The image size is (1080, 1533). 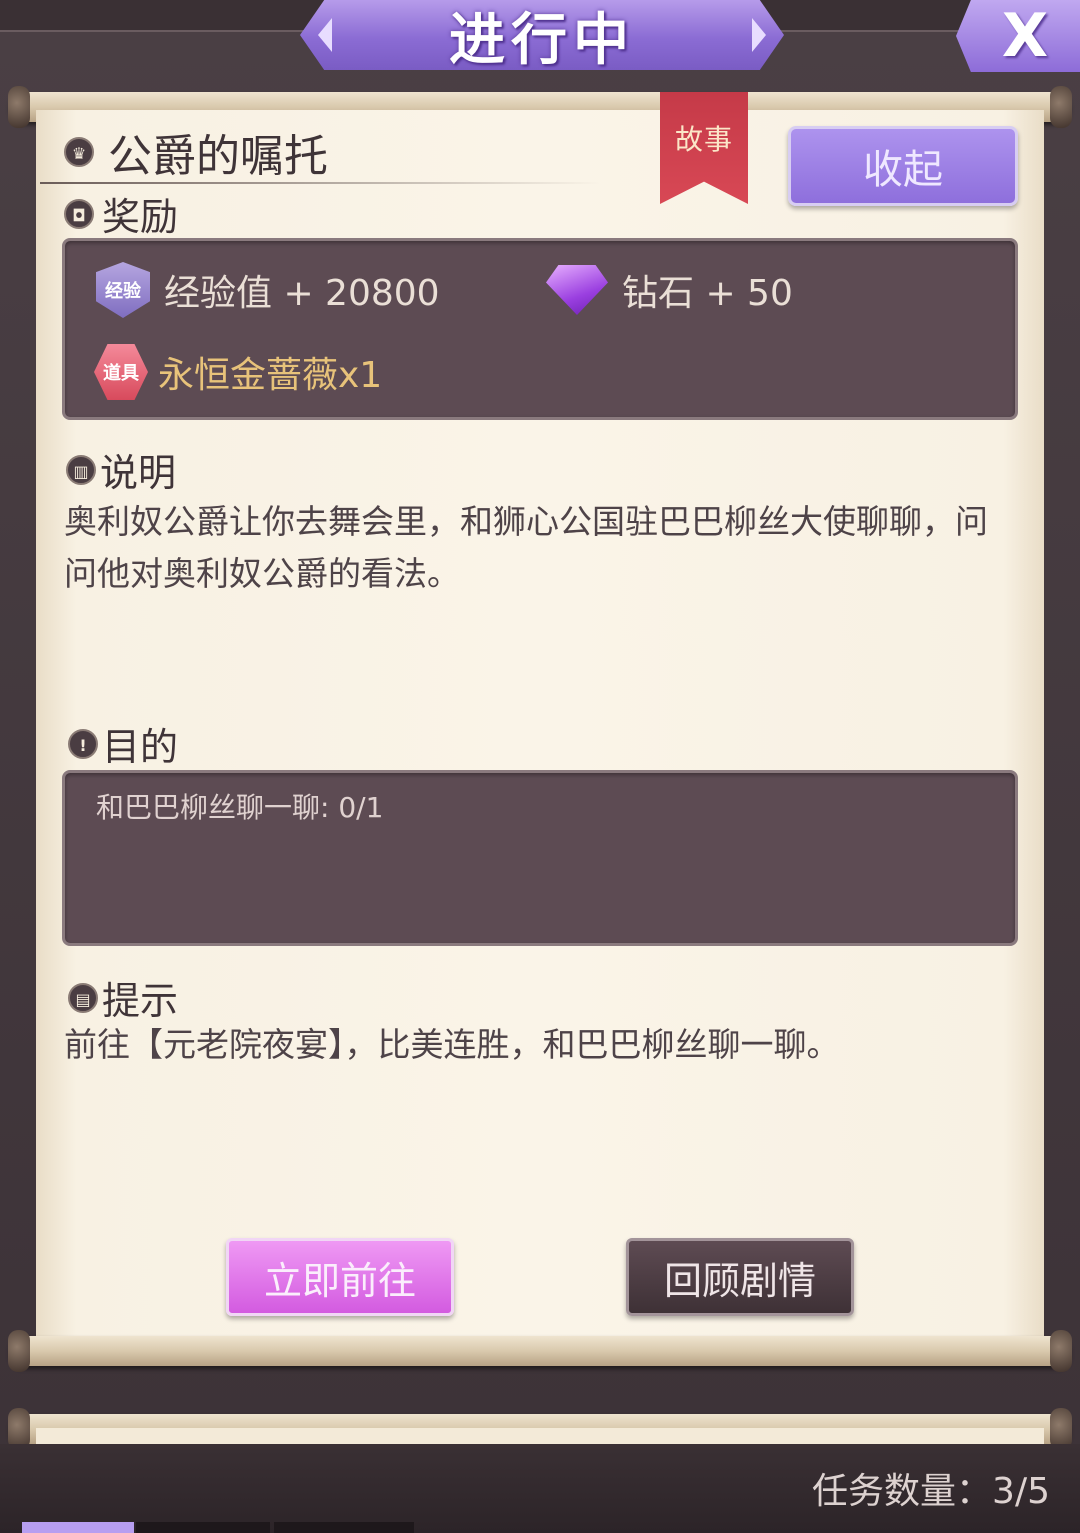 I want to click on exclamation-icon: !, so click(x=83, y=743).